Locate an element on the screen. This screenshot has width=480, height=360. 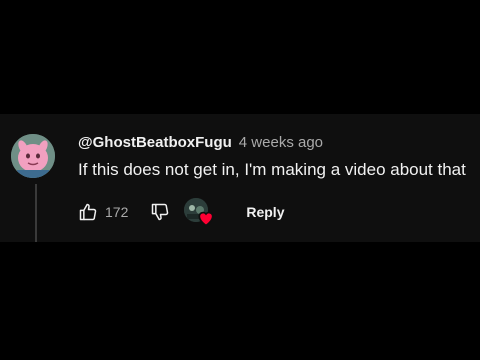
thread-line is located at coordinates (36, 213).